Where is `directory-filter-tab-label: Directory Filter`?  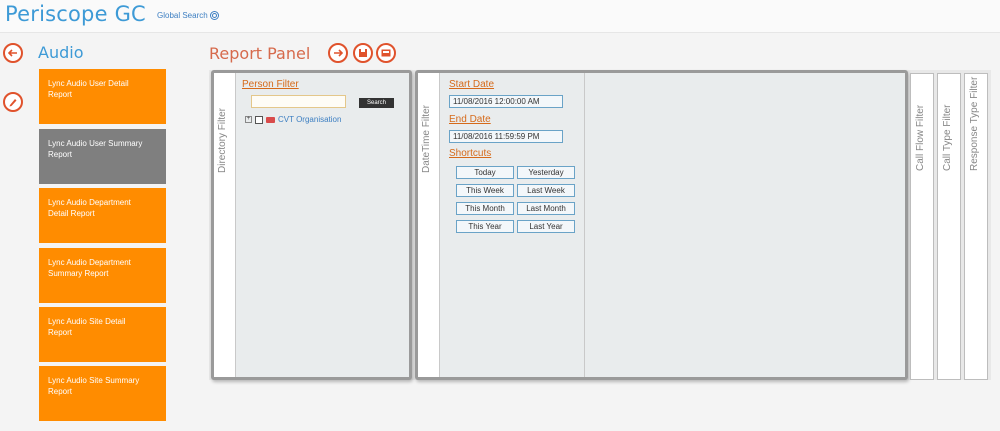 directory-filter-tab-label: Directory Filter is located at coordinates (222, 140).